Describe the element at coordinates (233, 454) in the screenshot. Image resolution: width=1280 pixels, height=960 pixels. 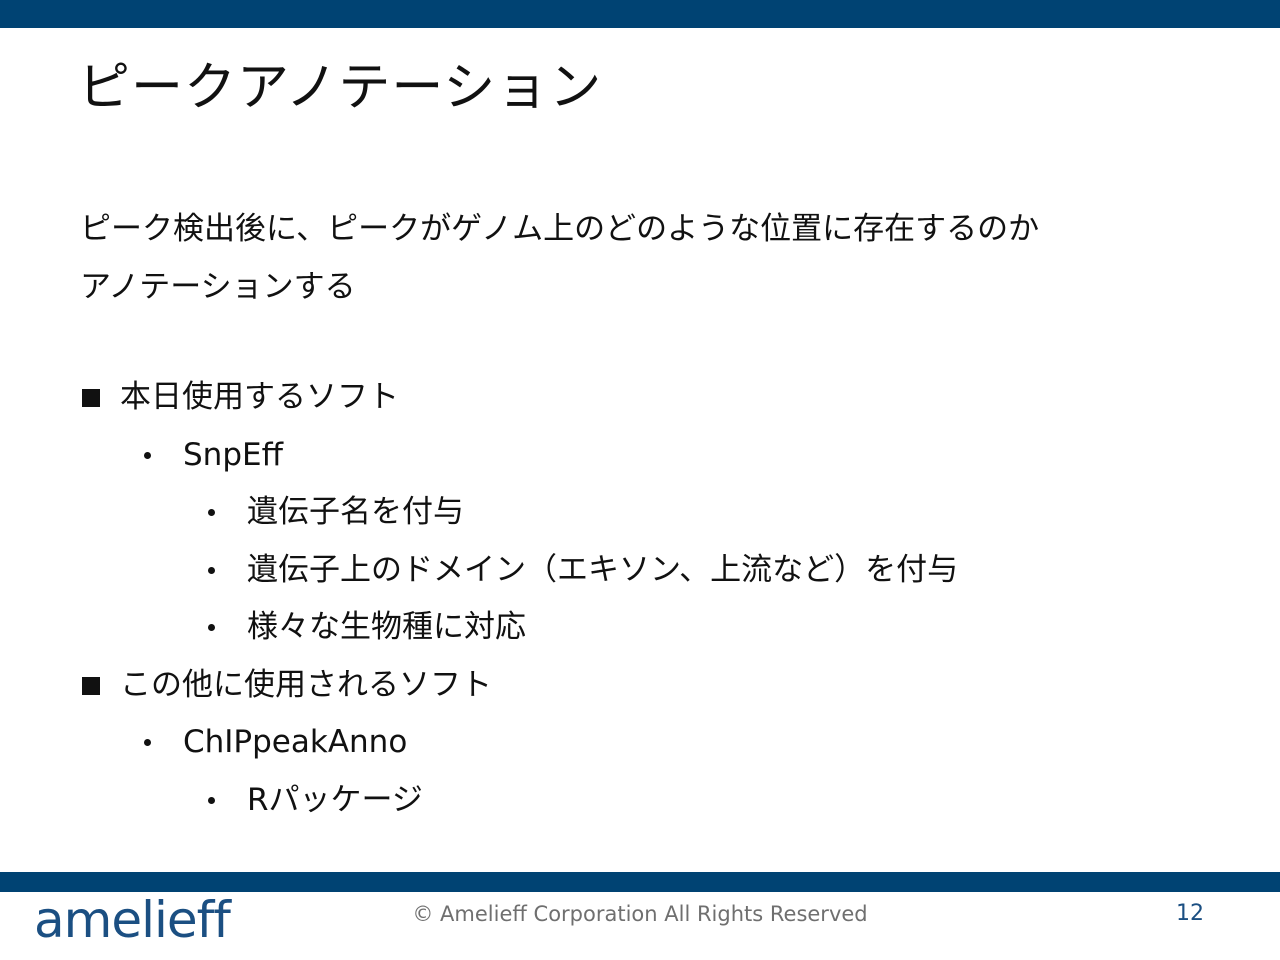
I see `list-item-label: SnpEff` at that location.